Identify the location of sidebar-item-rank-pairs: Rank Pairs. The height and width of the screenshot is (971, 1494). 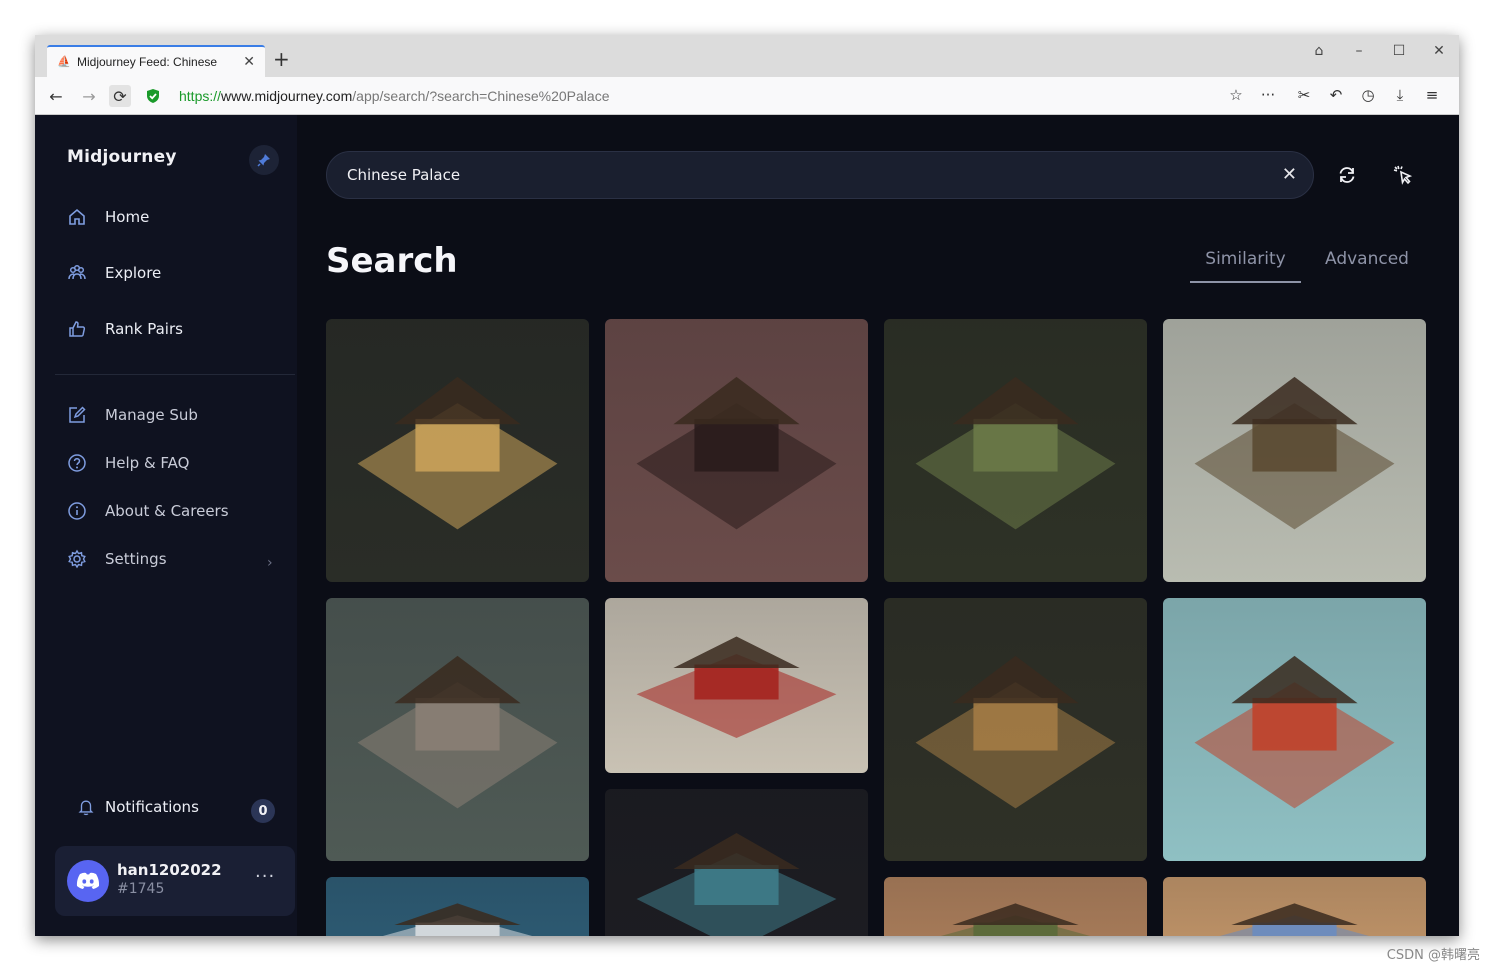
(125, 329).